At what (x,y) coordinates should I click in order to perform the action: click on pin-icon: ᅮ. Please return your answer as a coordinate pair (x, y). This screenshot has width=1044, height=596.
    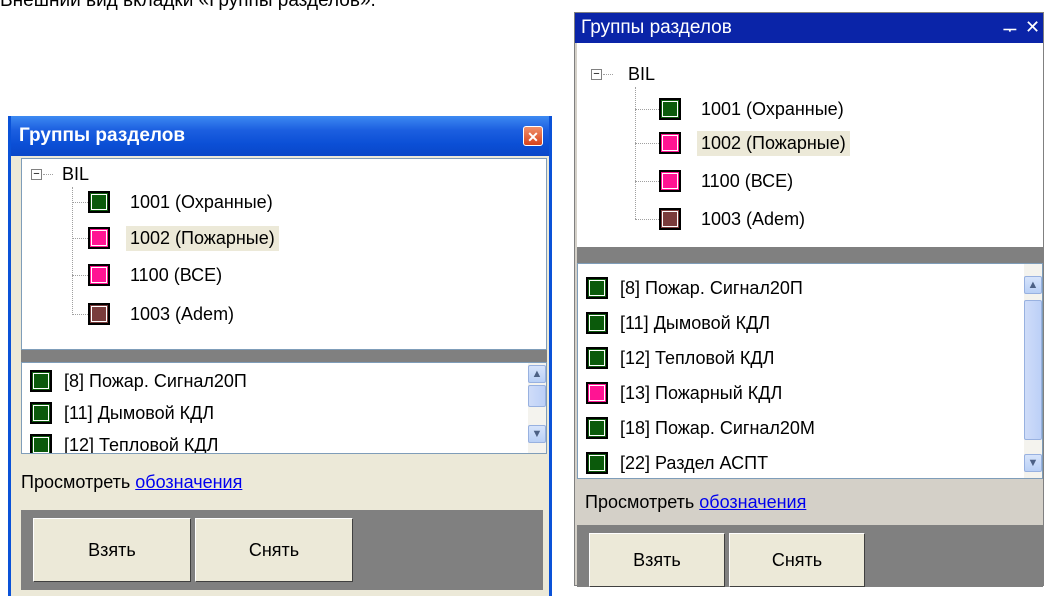
    Looking at the image, I should click on (1010, 29).